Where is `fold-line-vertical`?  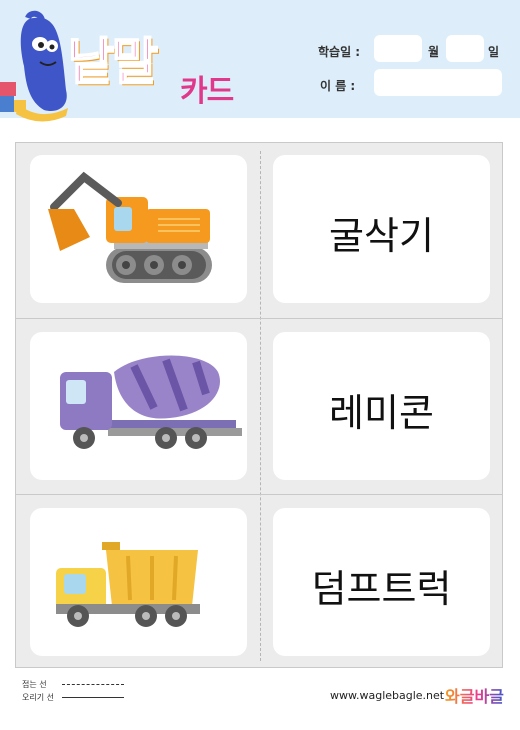 fold-line-vertical is located at coordinates (260, 406).